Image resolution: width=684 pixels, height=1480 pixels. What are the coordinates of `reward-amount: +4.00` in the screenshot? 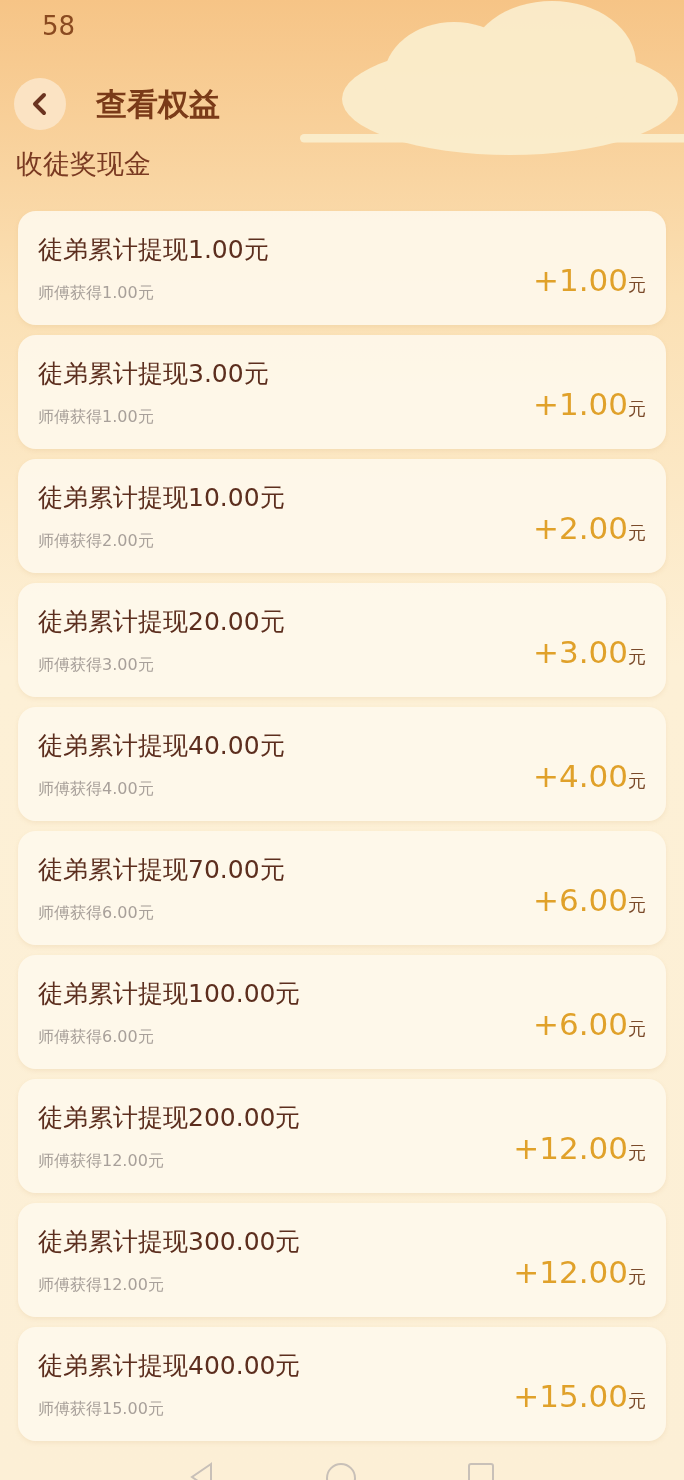 It's located at (580, 776).